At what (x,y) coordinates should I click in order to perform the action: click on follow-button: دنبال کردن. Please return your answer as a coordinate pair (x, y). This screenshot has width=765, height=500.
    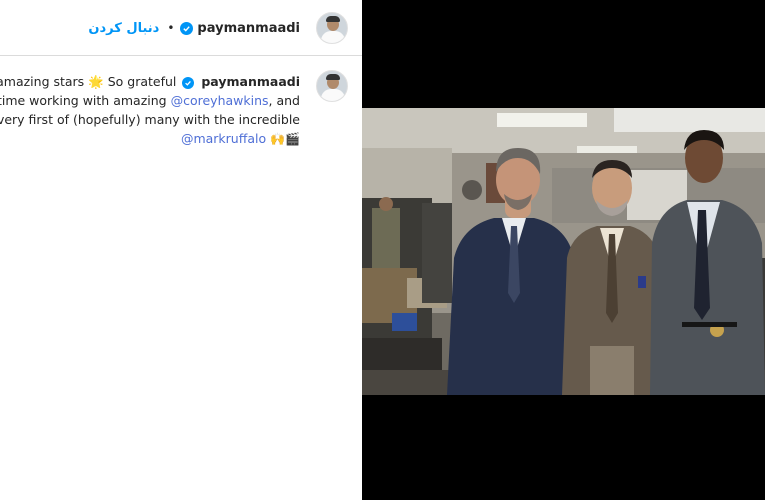
    Looking at the image, I should click on (123, 28).